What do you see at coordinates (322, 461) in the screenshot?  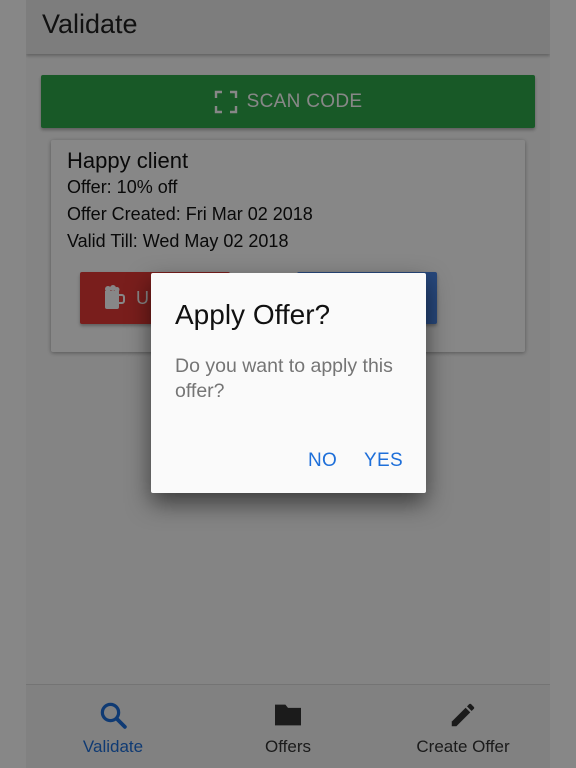 I see `dialog-no-button: NO` at bounding box center [322, 461].